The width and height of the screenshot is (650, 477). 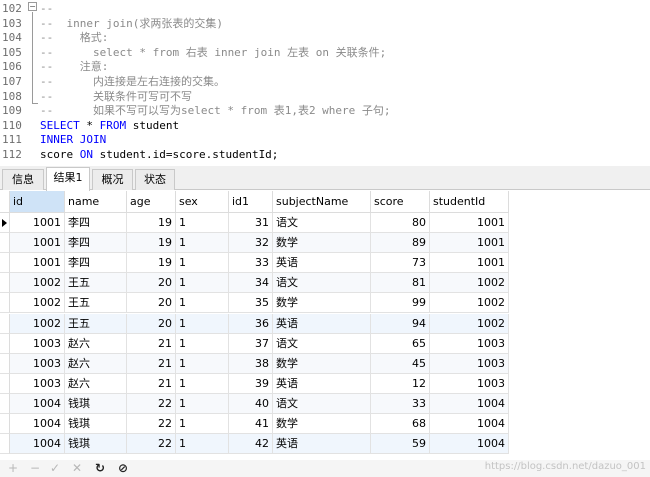 I want to click on refresh-icon: ↻, so click(x=100, y=468).